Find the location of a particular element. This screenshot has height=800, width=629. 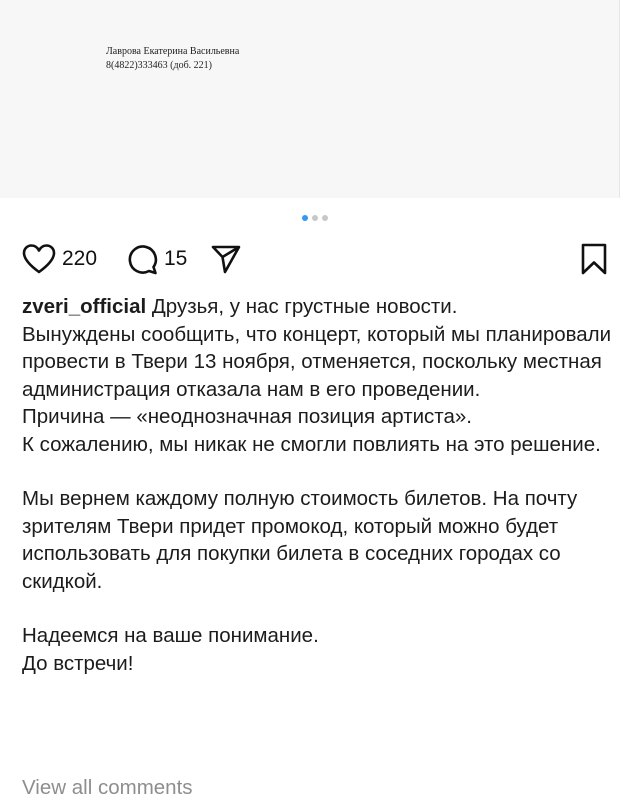

username-link: zveri_official is located at coordinates (84, 306).